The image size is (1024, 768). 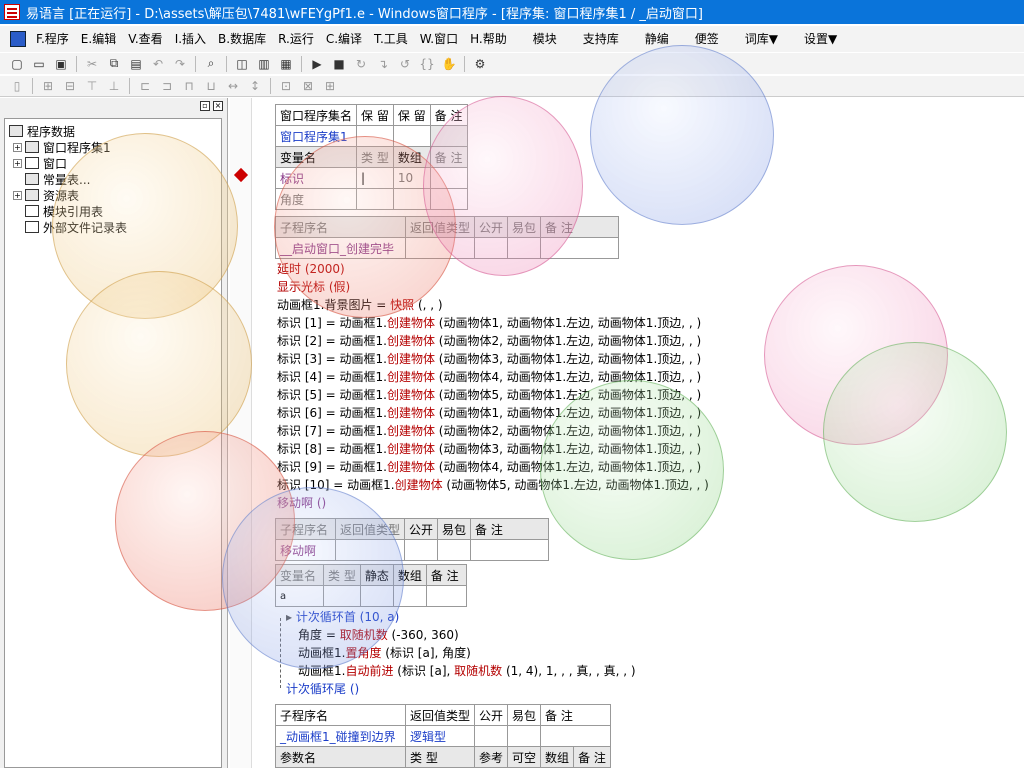 I want to click on menu-database: B.数据库, so click(x=242, y=39).